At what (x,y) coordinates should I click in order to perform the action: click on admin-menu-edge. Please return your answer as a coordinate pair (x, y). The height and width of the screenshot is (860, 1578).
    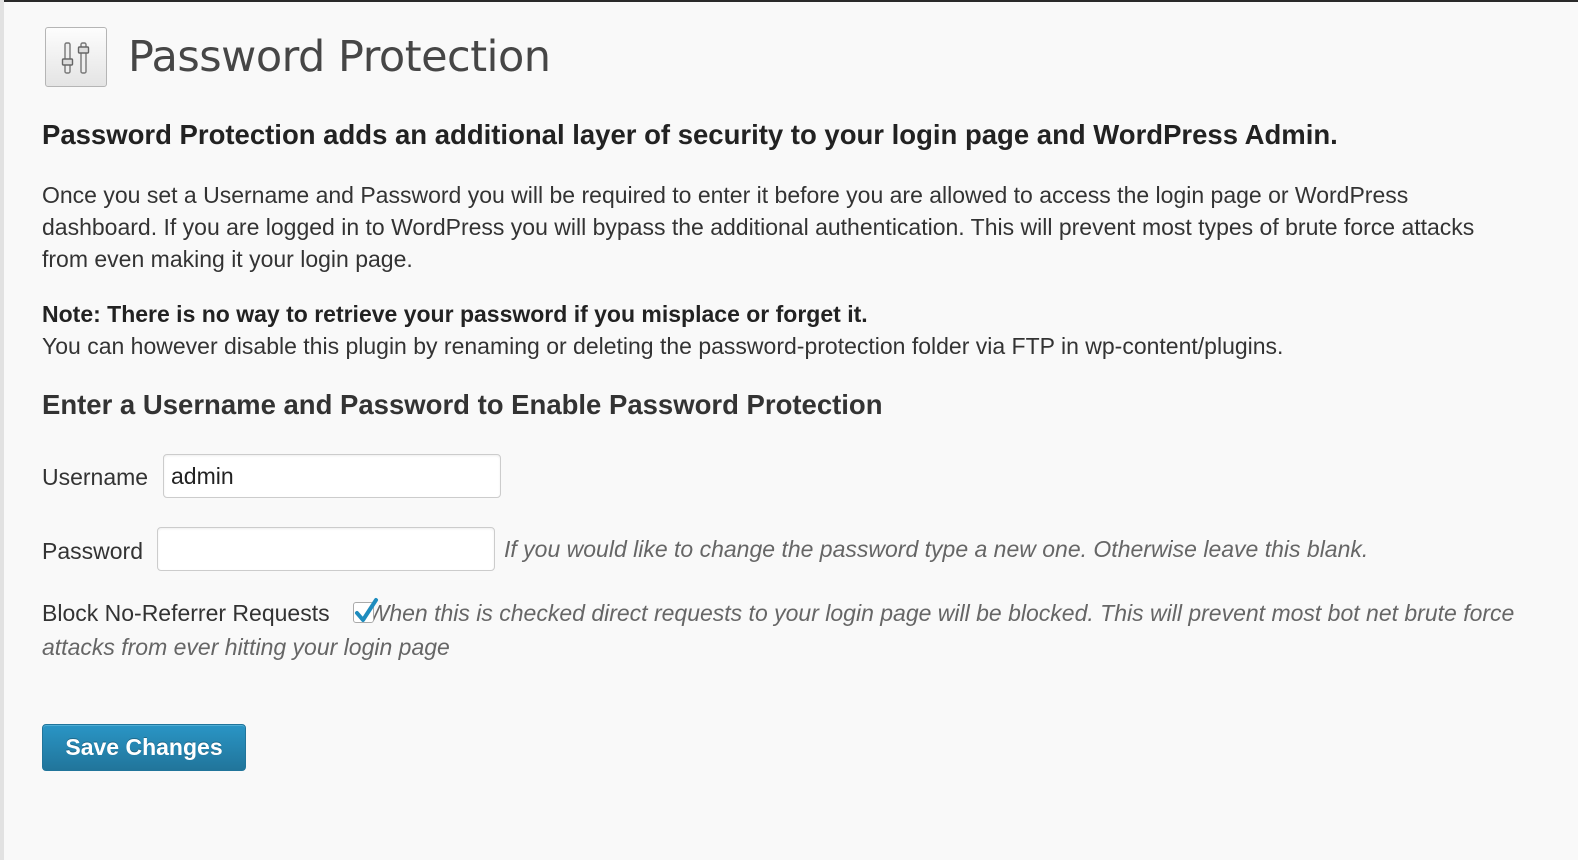
    Looking at the image, I should click on (2, 430).